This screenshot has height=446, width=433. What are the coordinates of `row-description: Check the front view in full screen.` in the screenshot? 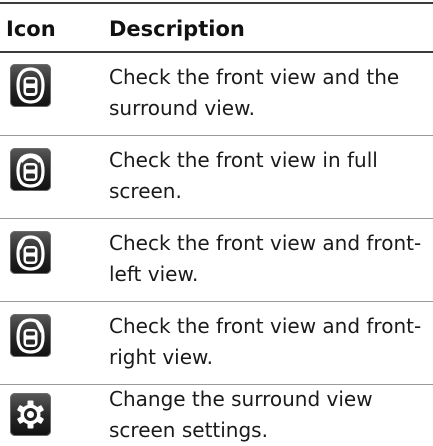 It's located at (243, 175).